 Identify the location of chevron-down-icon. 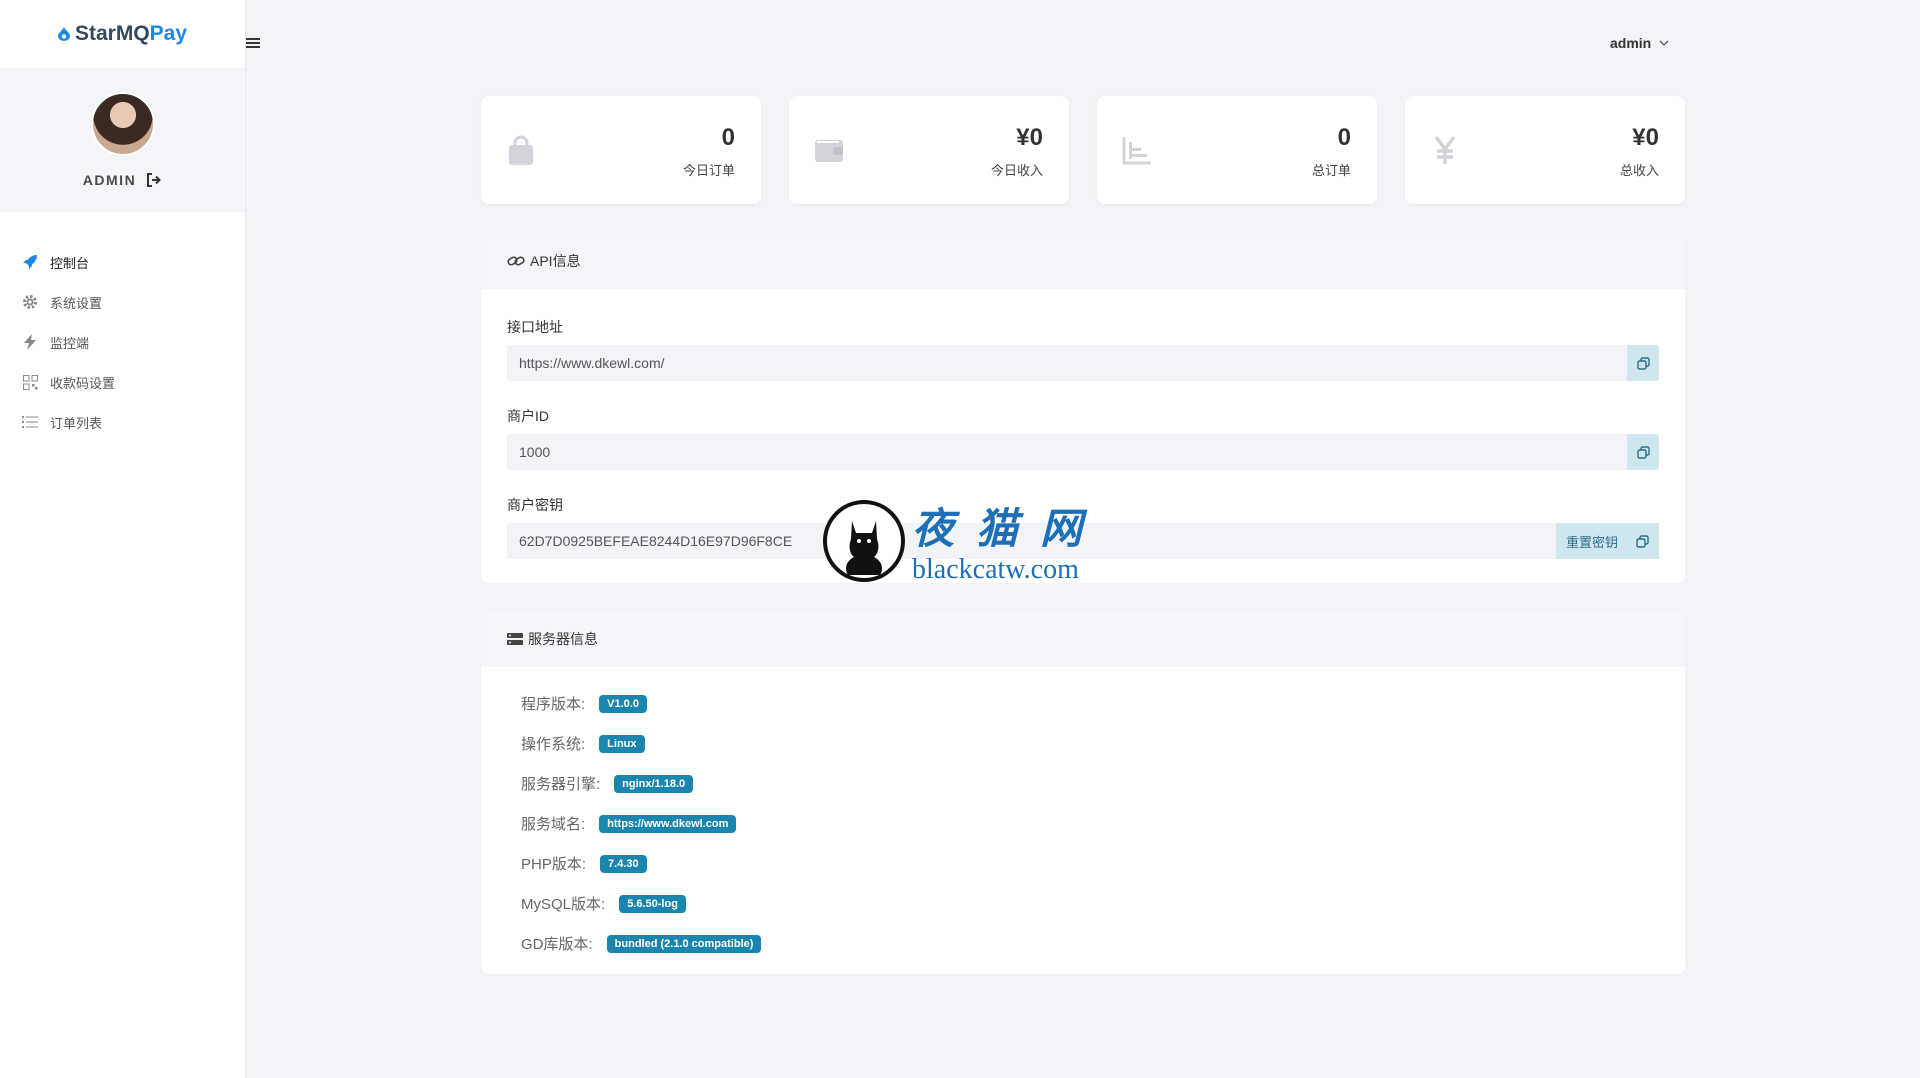
(1664, 43).